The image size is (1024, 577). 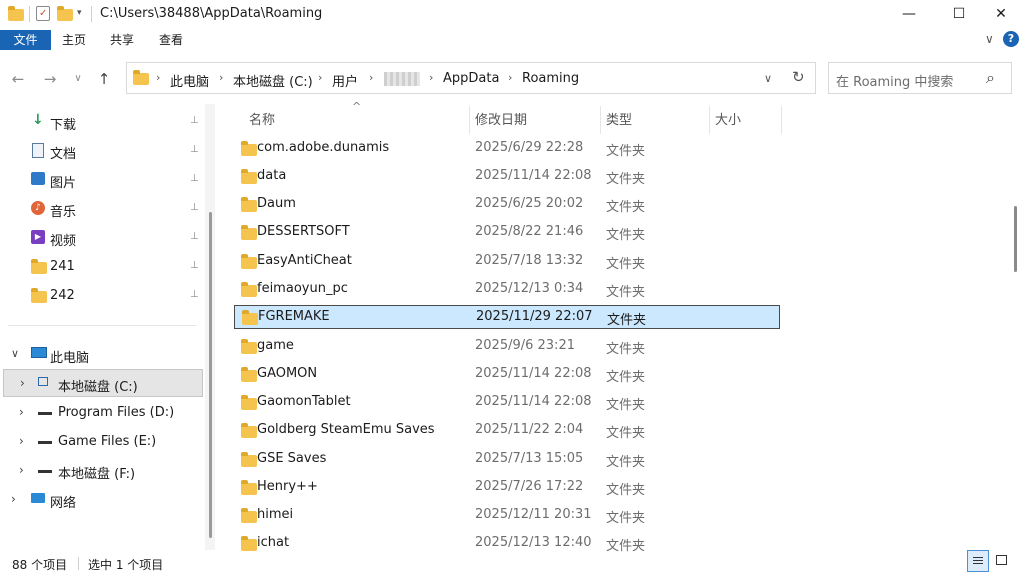 I want to click on redacted-username, so click(x=402, y=79).